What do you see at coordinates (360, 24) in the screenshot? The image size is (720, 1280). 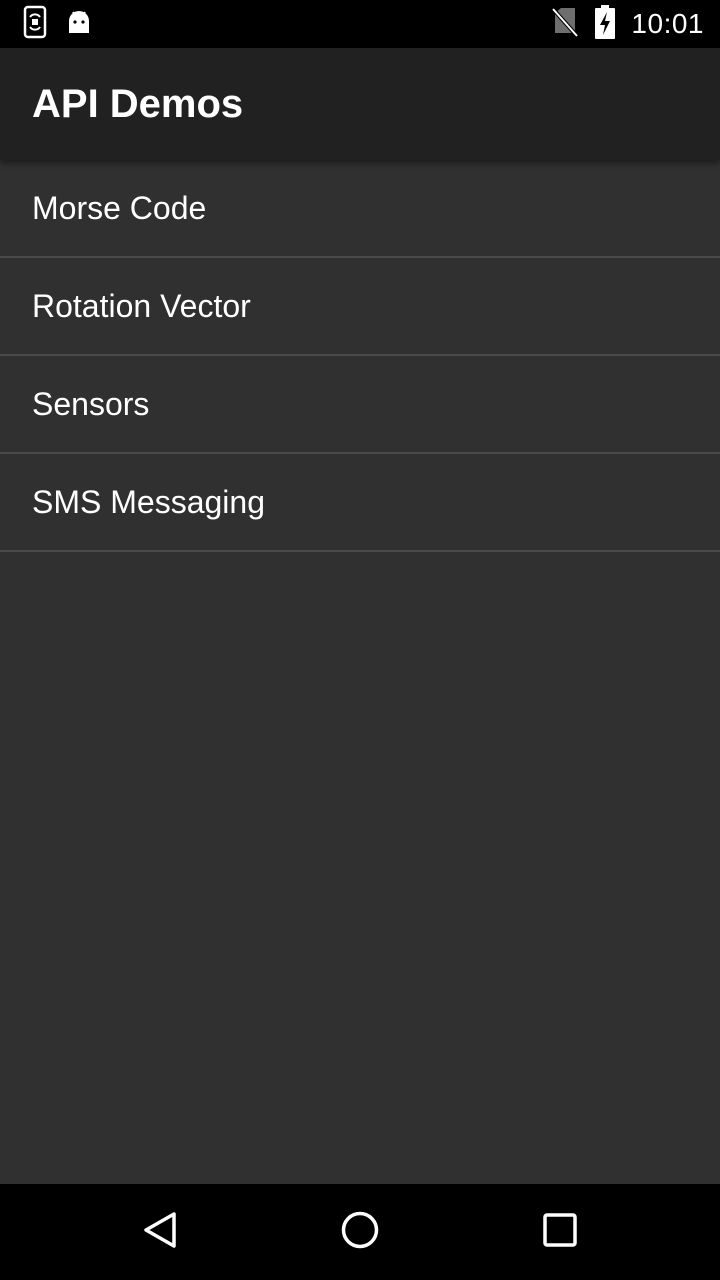 I see `status-bar: 10:01` at bounding box center [360, 24].